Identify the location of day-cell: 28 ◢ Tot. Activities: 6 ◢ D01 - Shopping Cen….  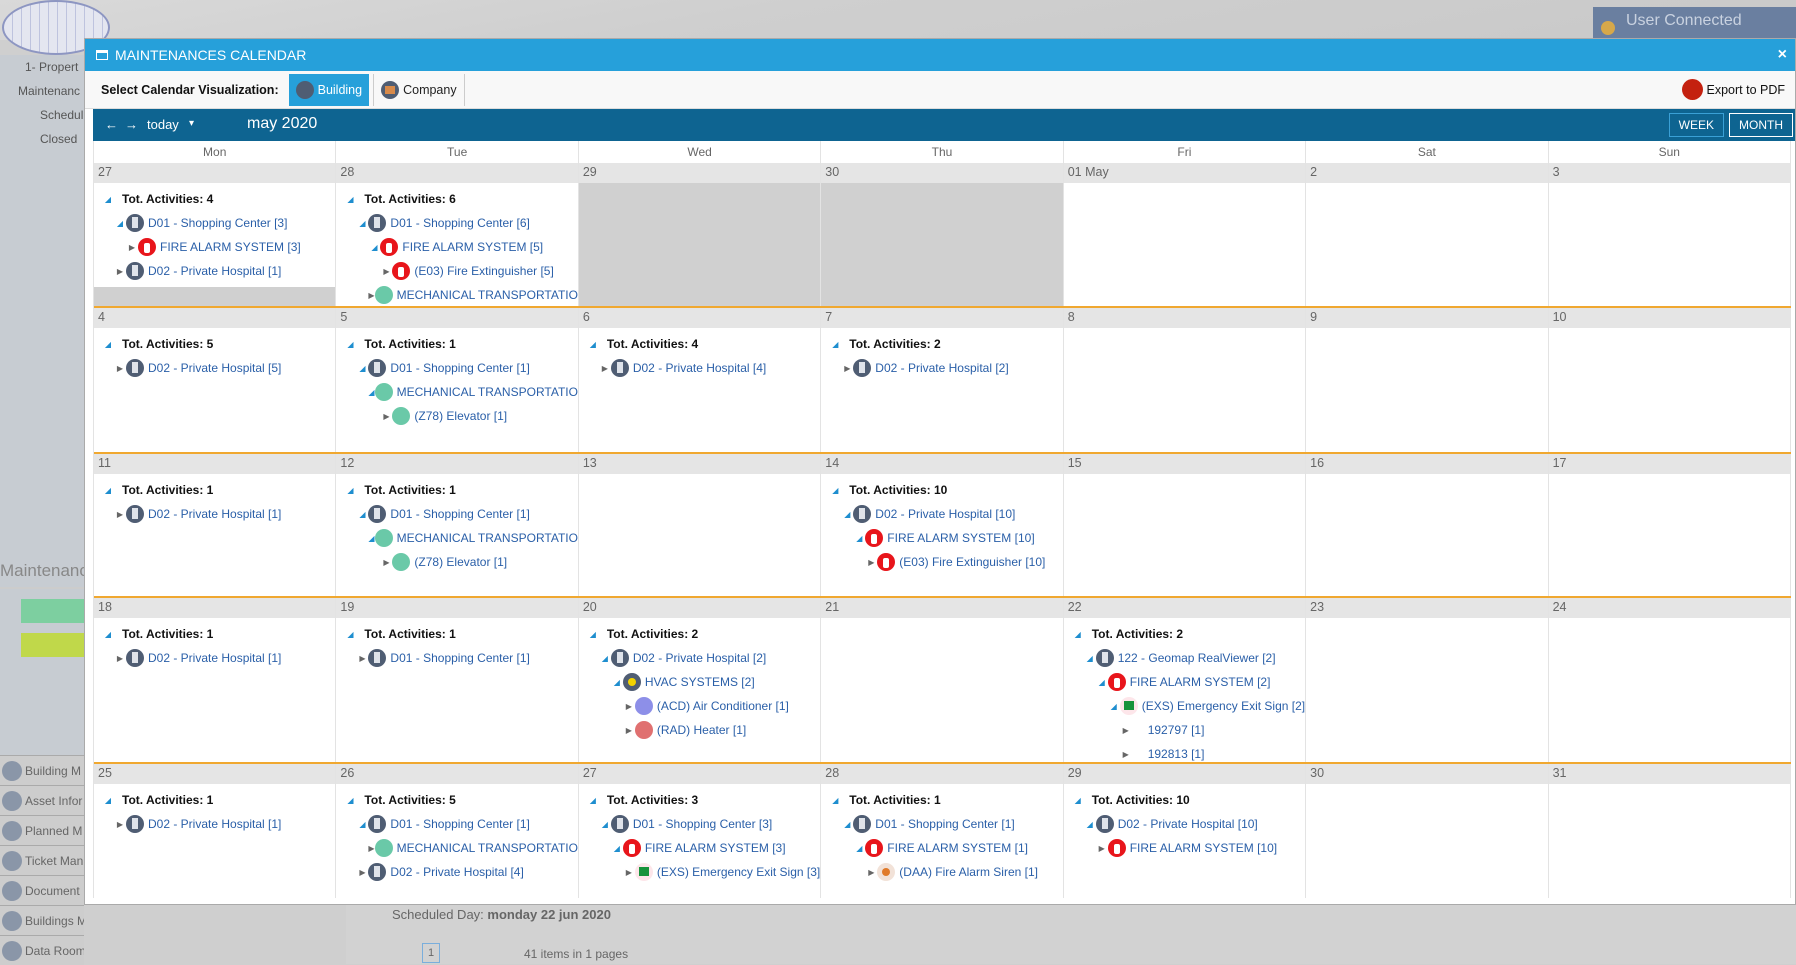
(457, 234).